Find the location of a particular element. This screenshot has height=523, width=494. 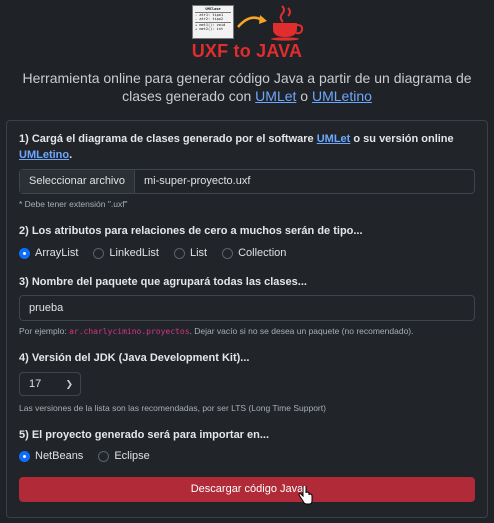

package-name-input: prueba is located at coordinates (247, 308).